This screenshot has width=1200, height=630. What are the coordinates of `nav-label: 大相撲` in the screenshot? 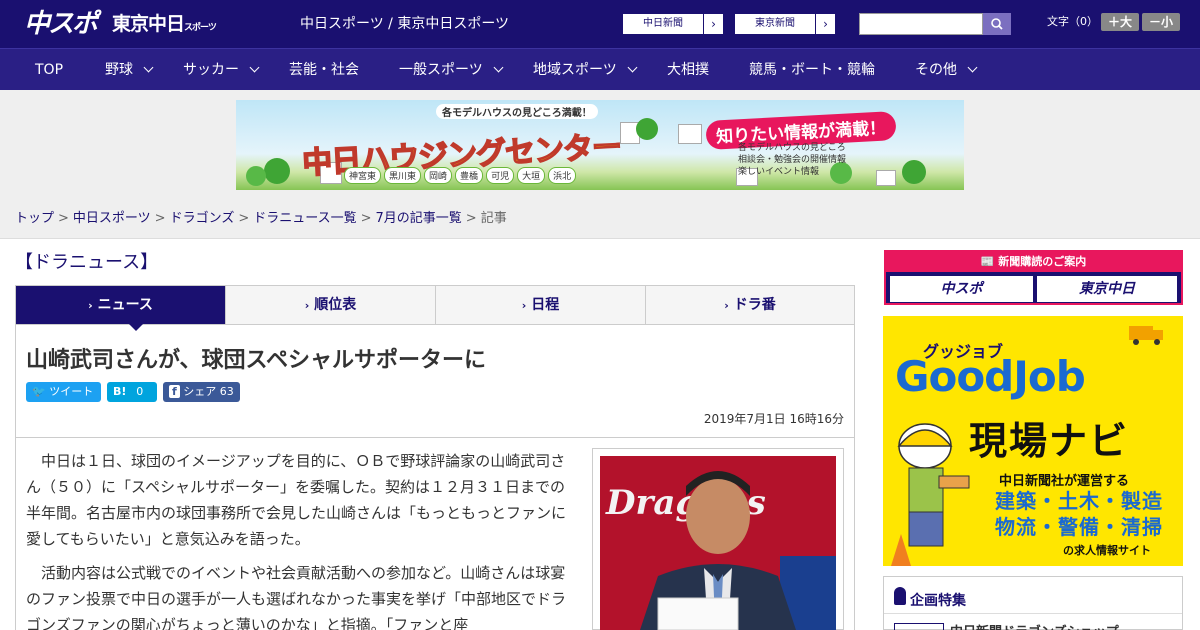 It's located at (688, 70).